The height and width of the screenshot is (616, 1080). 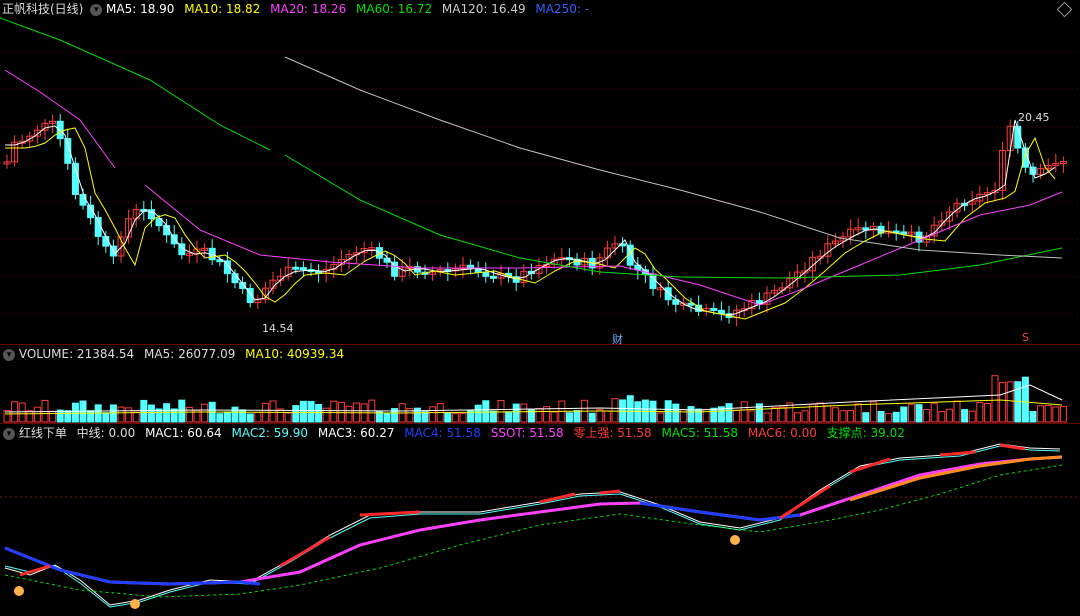 I want to click on finance-marker: 财, so click(x=617, y=339).